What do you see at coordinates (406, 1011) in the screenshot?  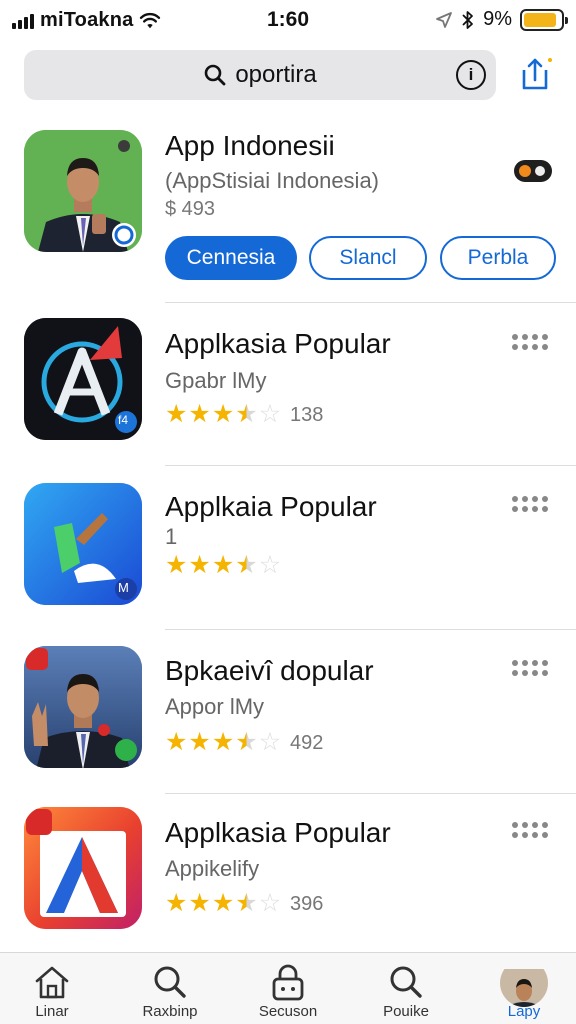 I see `tab-label: Pouike` at bounding box center [406, 1011].